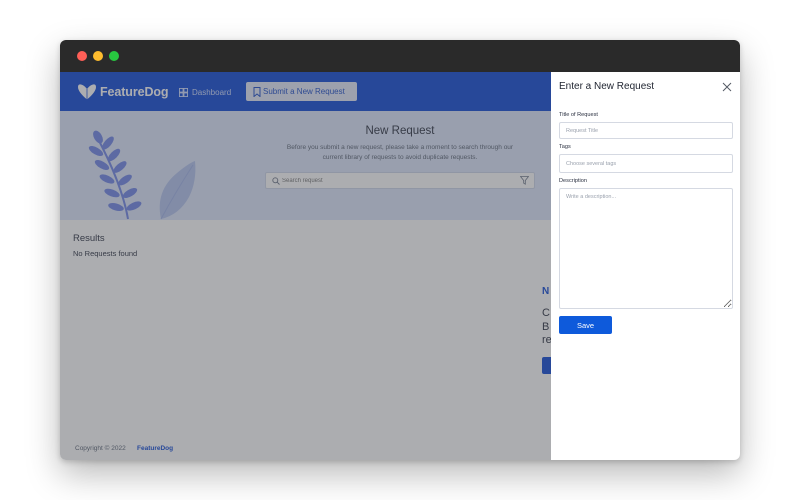 This screenshot has height=500, width=800. Describe the element at coordinates (727, 87) in the screenshot. I see `close-icon` at that location.